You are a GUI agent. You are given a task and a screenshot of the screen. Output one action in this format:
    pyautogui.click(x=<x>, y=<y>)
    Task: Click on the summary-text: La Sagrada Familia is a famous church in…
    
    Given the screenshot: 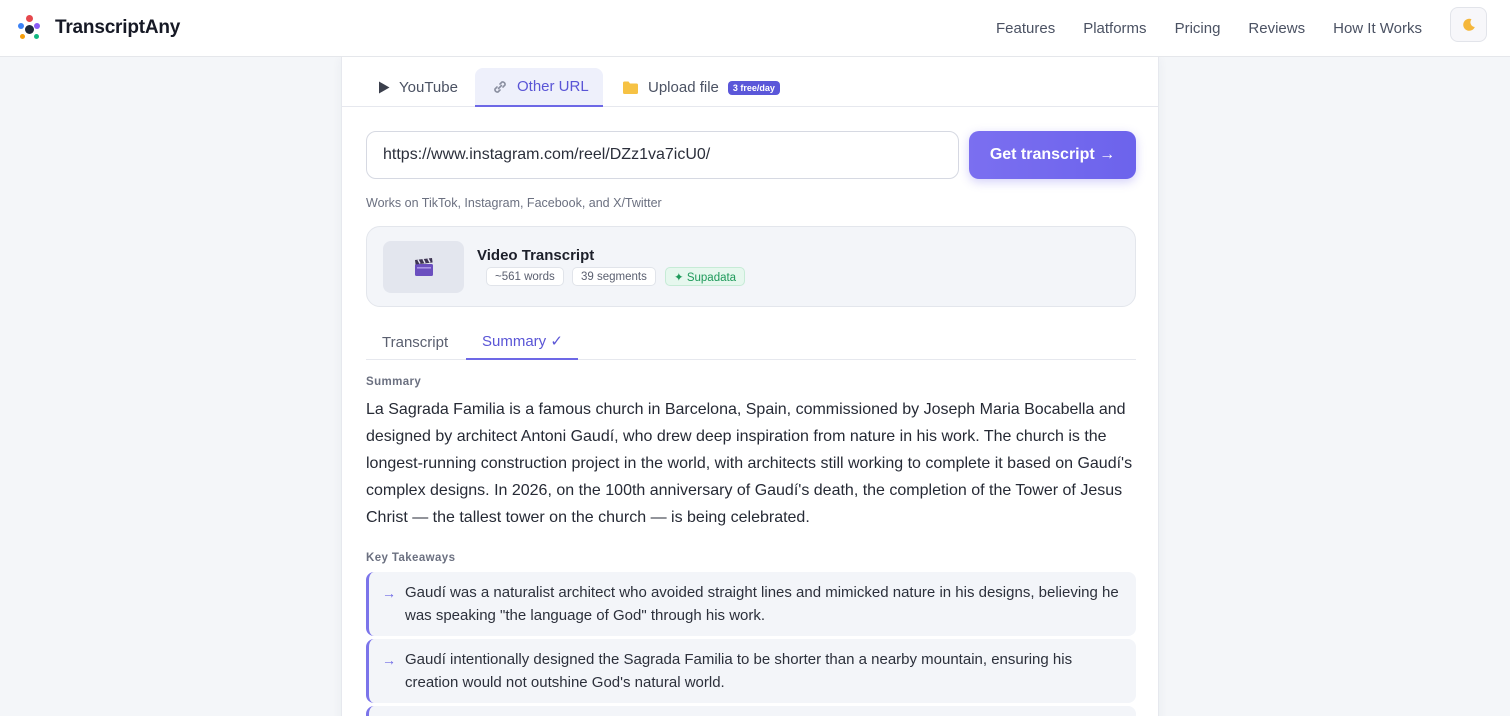 What is the action you would take?
    pyautogui.click(x=749, y=463)
    